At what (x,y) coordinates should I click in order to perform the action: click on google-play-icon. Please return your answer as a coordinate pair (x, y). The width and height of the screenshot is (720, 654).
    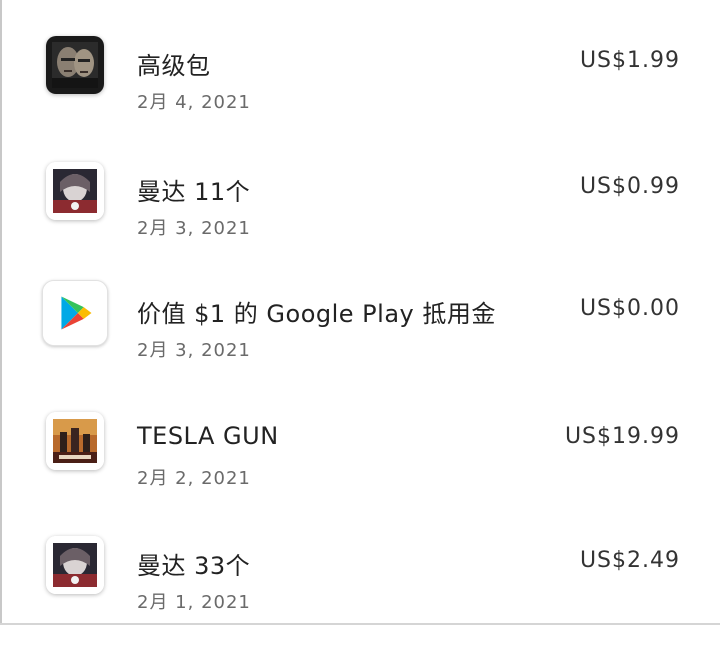
    Looking at the image, I should click on (75, 313).